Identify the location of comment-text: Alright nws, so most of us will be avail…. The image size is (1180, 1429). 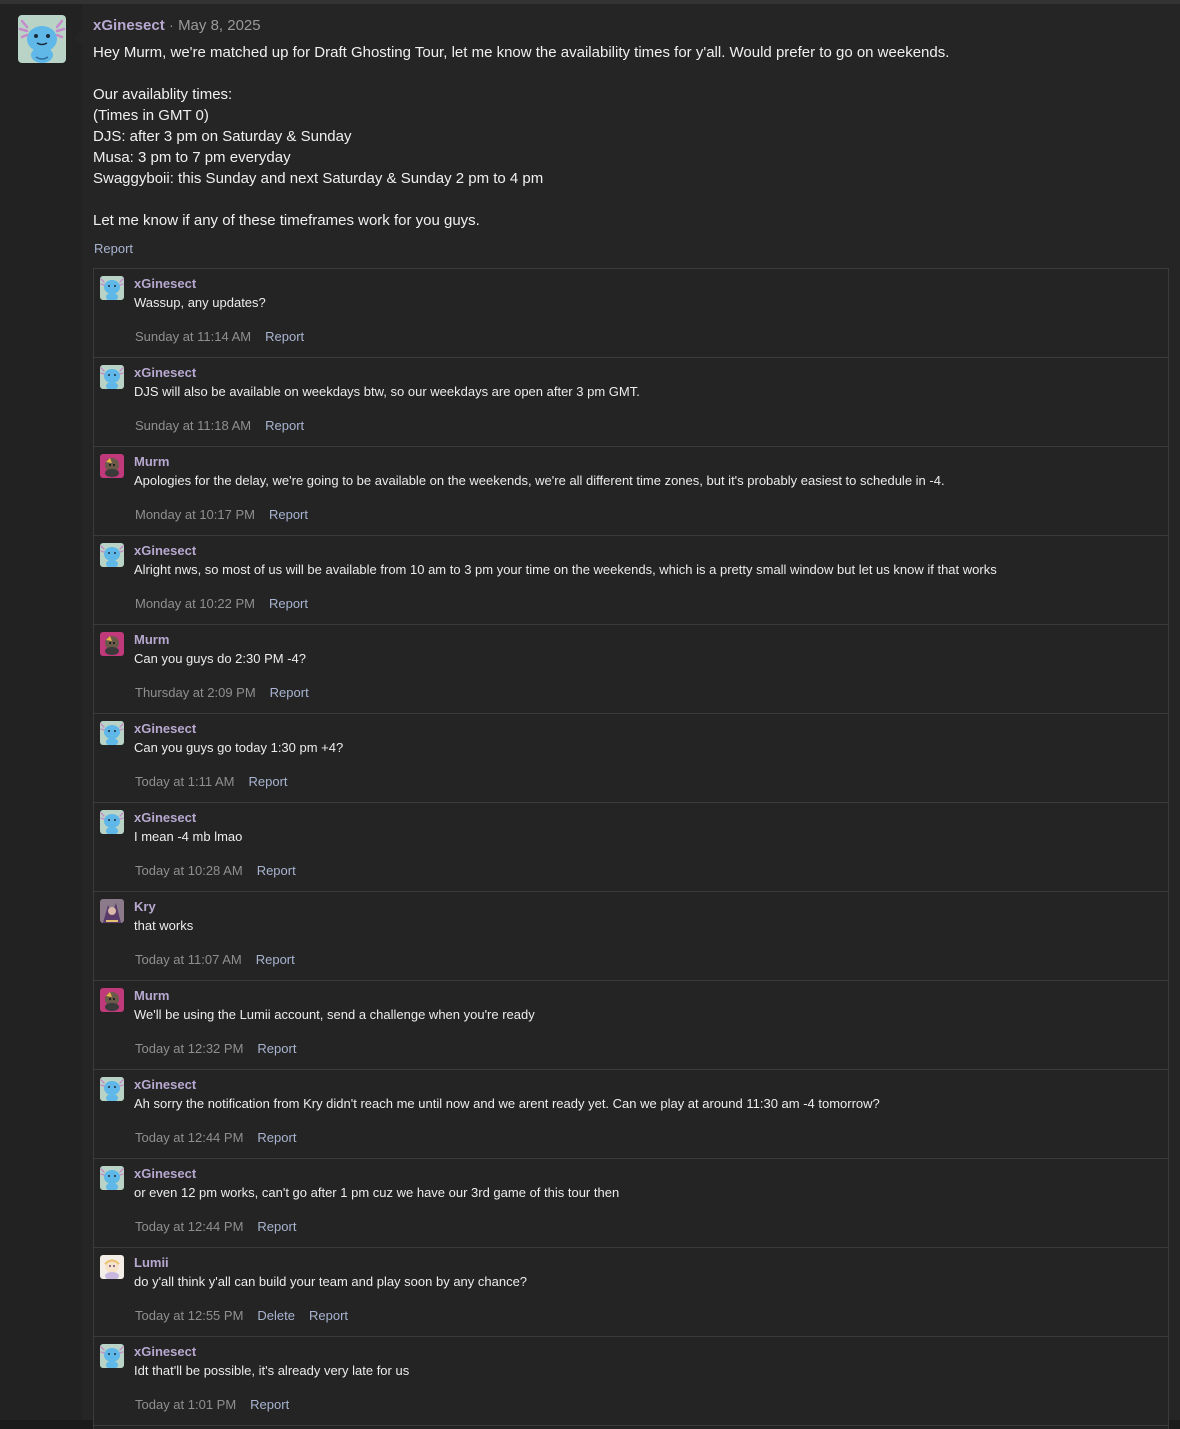
(565, 569).